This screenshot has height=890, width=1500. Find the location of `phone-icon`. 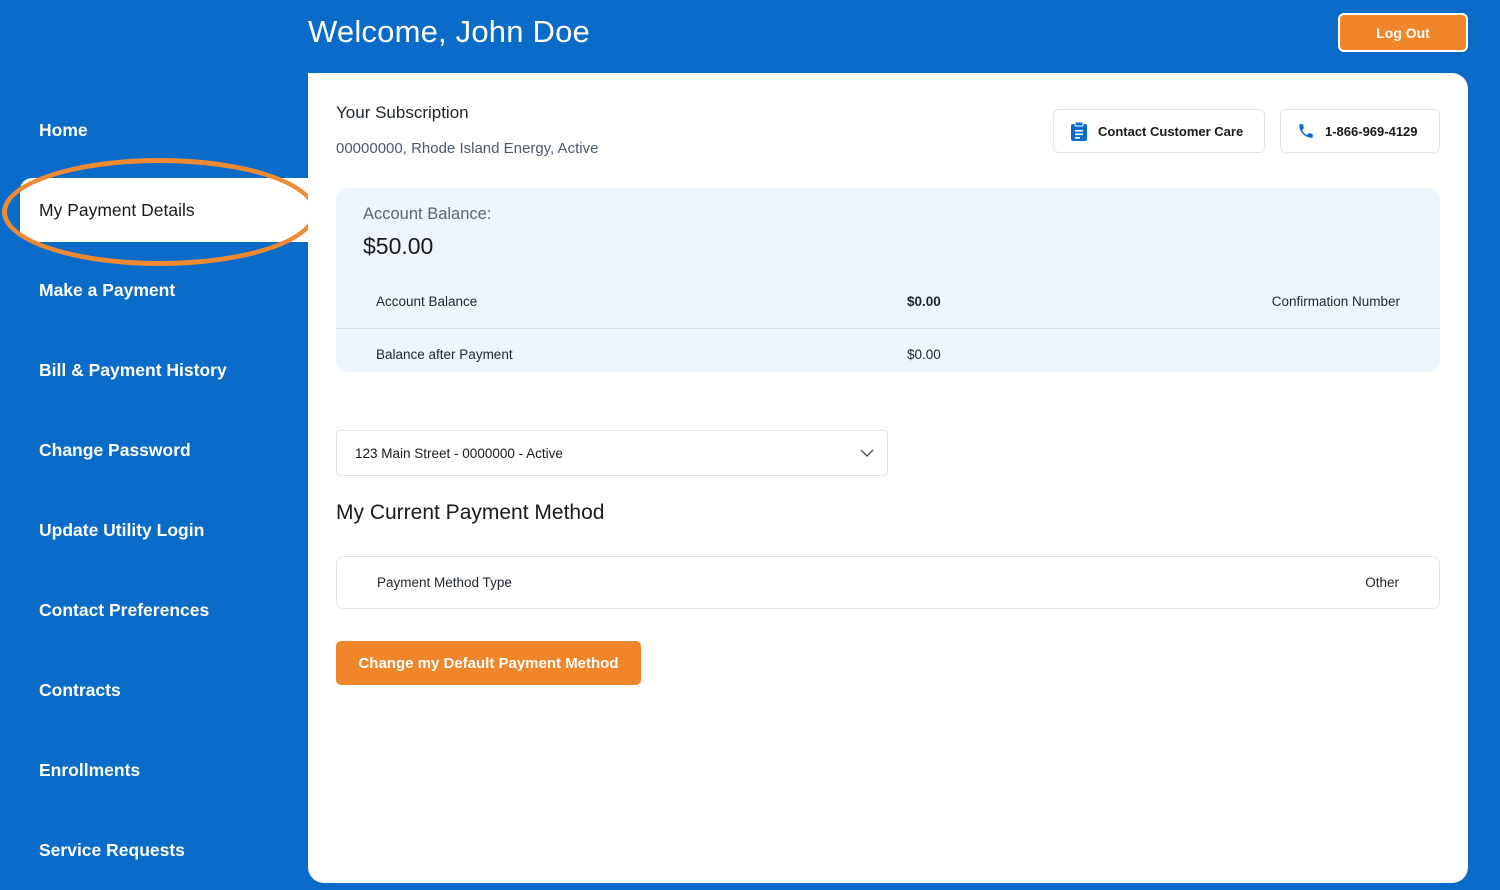

phone-icon is located at coordinates (1306, 131).